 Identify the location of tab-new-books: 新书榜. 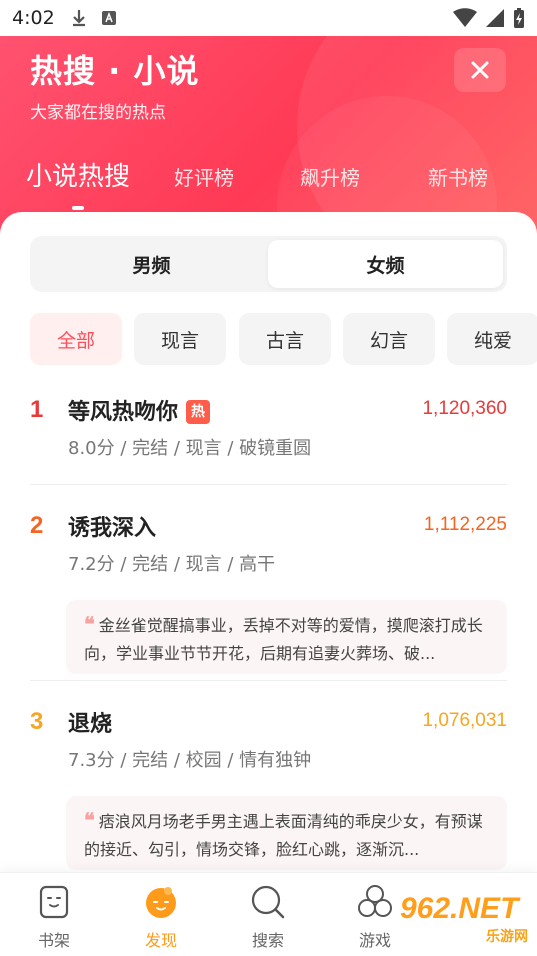
(458, 176).